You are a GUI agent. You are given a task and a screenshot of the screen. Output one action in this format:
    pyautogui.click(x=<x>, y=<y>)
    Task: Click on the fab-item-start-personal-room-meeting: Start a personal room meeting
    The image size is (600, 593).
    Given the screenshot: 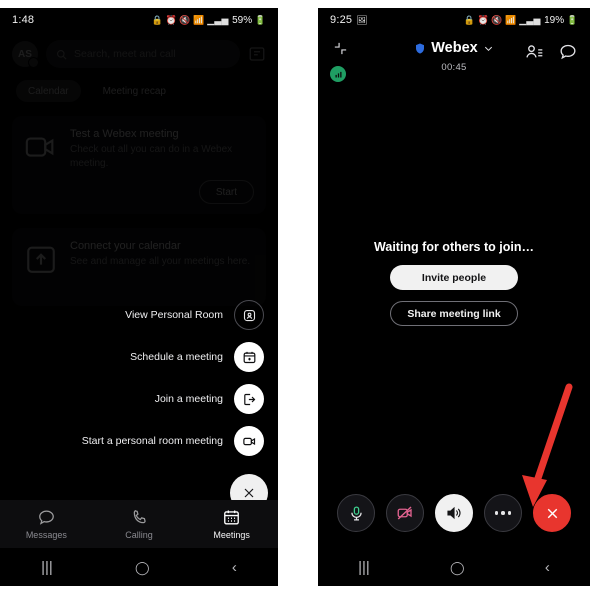 What is the action you would take?
    pyautogui.click(x=173, y=441)
    